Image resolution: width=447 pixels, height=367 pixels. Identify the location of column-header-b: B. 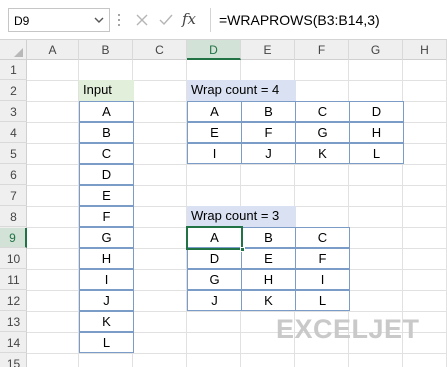
(106, 50).